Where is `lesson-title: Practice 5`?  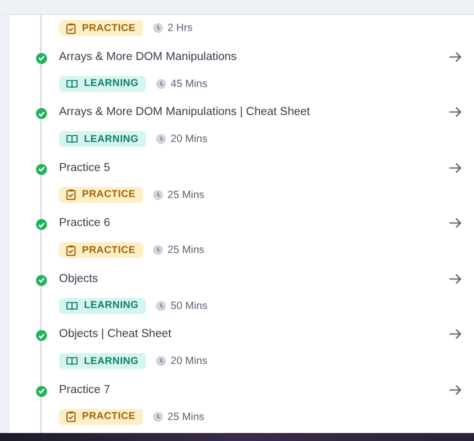
lesson-title: Practice 5 is located at coordinates (84, 167).